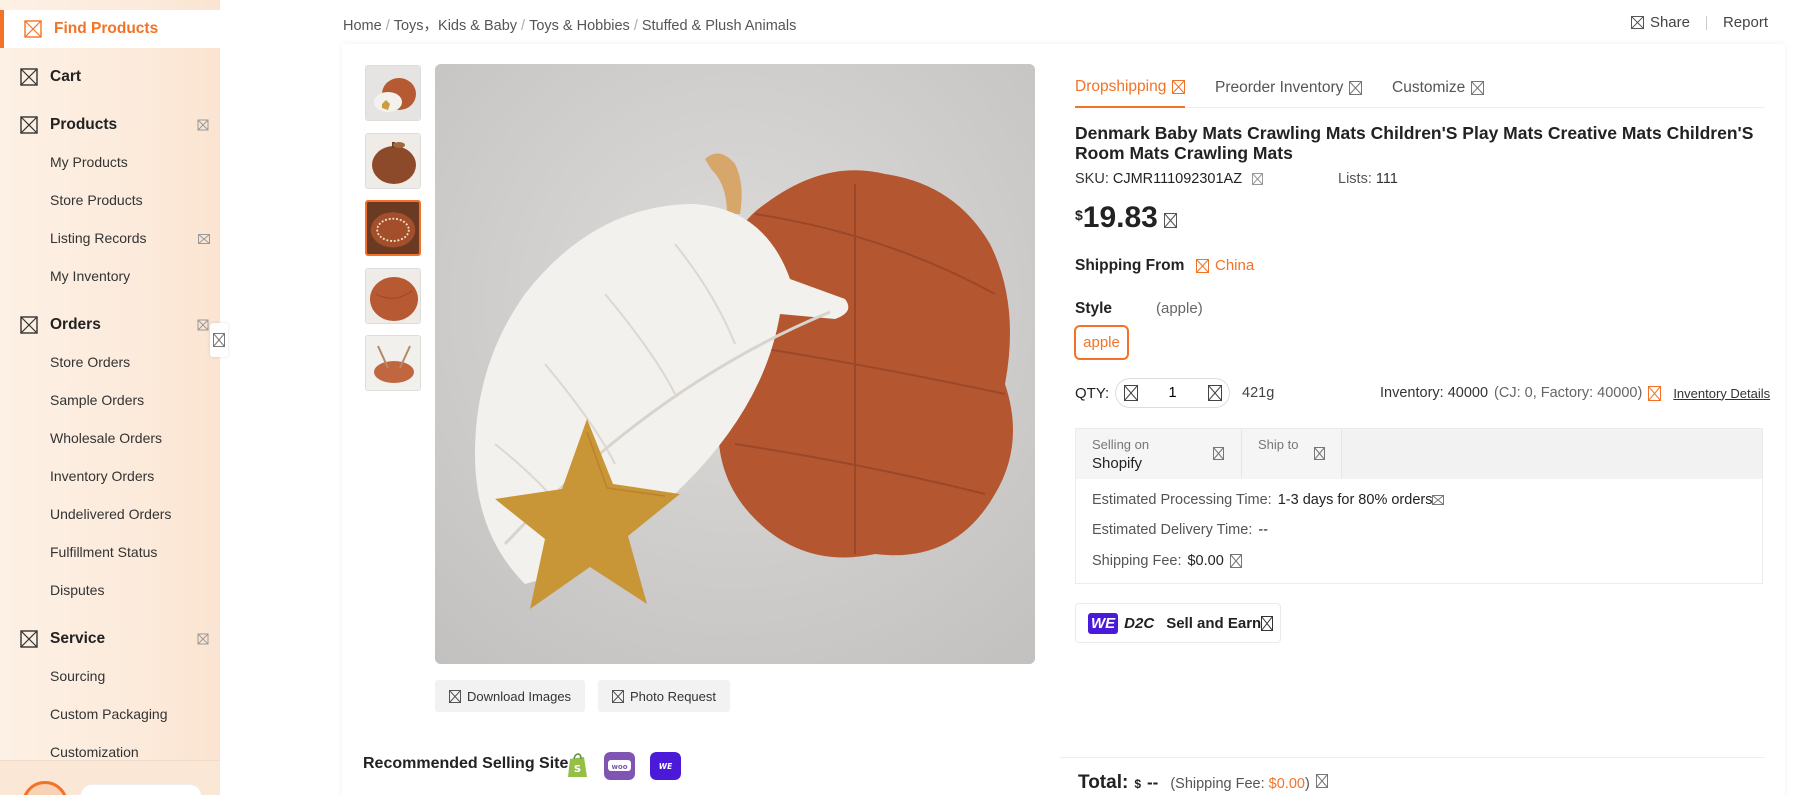  Describe the element at coordinates (78, 638) in the screenshot. I see `sidebar-item-label: Service` at that location.